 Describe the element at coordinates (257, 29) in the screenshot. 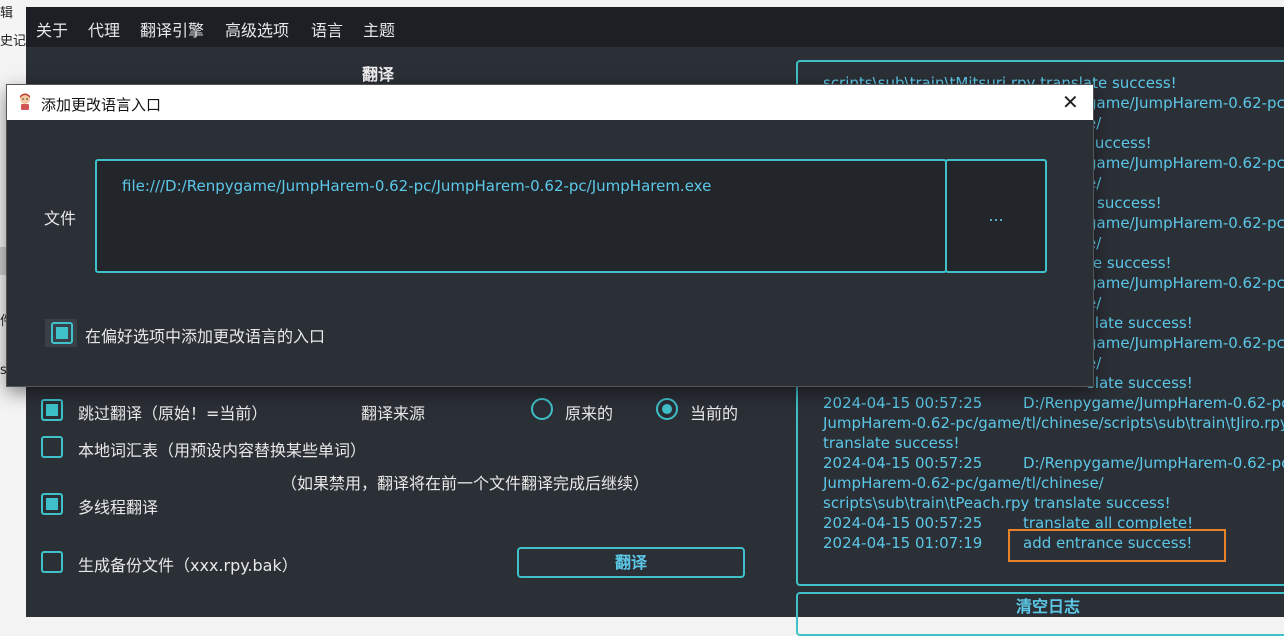

I see `menu-advanced: 高级选项` at that location.